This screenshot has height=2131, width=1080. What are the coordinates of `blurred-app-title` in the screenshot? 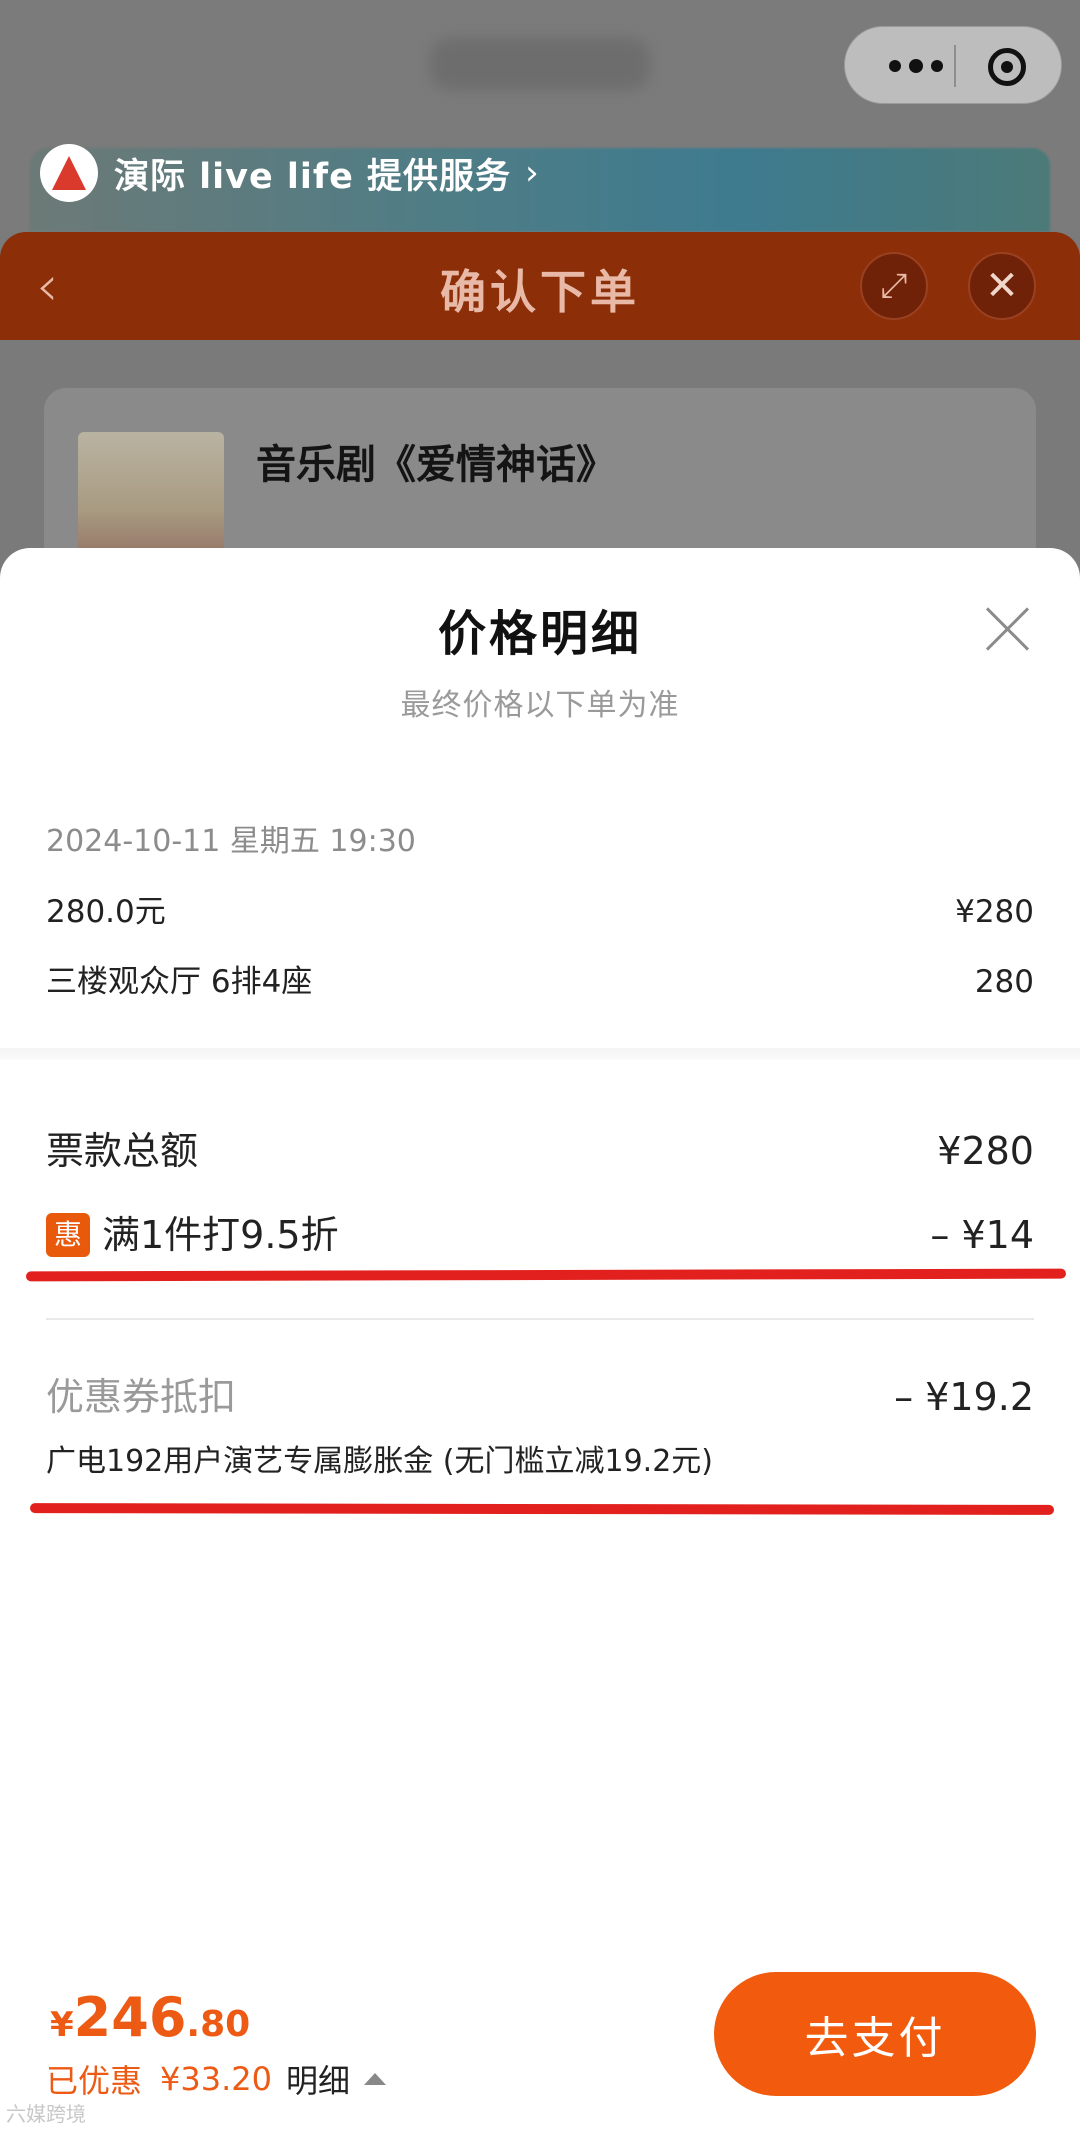 It's located at (540, 64).